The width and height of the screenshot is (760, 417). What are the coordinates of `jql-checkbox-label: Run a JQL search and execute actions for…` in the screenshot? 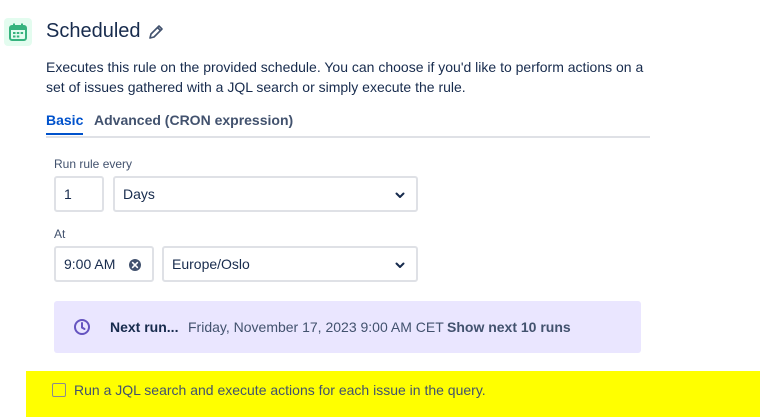 It's located at (280, 390).